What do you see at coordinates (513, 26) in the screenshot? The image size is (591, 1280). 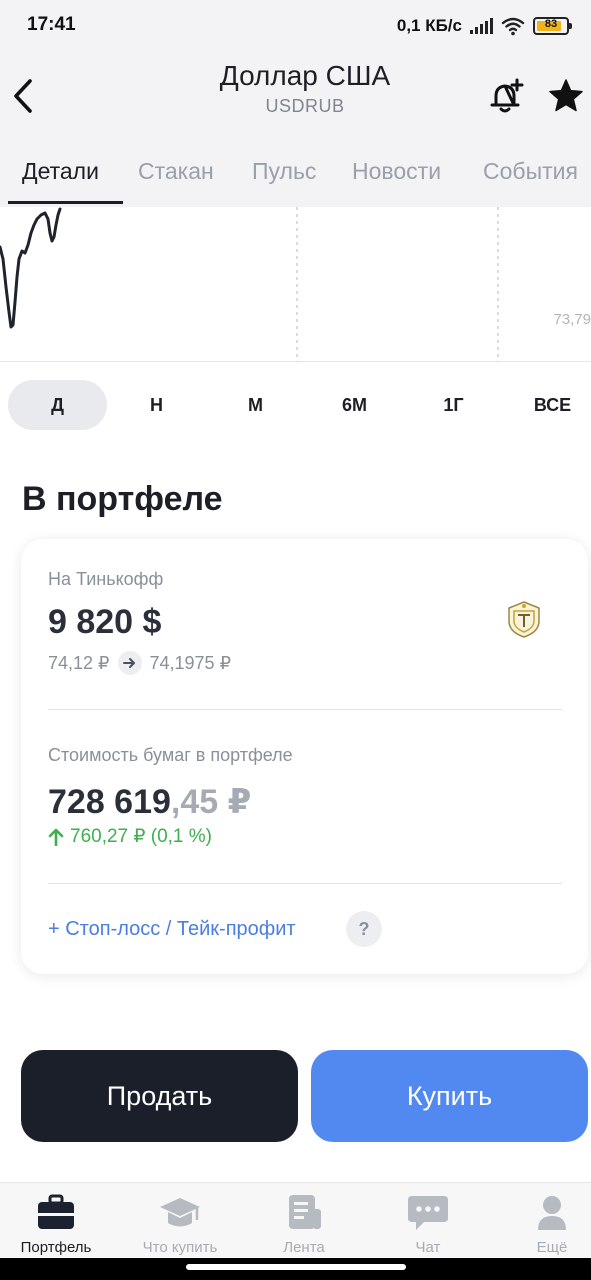 I see `wifi-icon` at bounding box center [513, 26].